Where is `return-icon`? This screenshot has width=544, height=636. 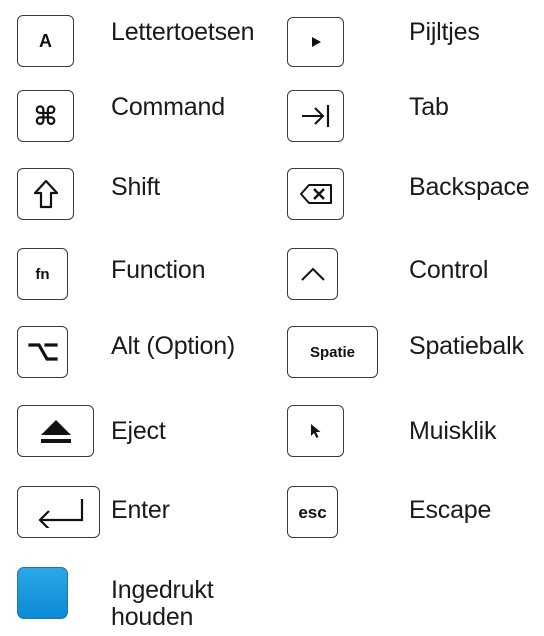 return-icon is located at coordinates (60, 513).